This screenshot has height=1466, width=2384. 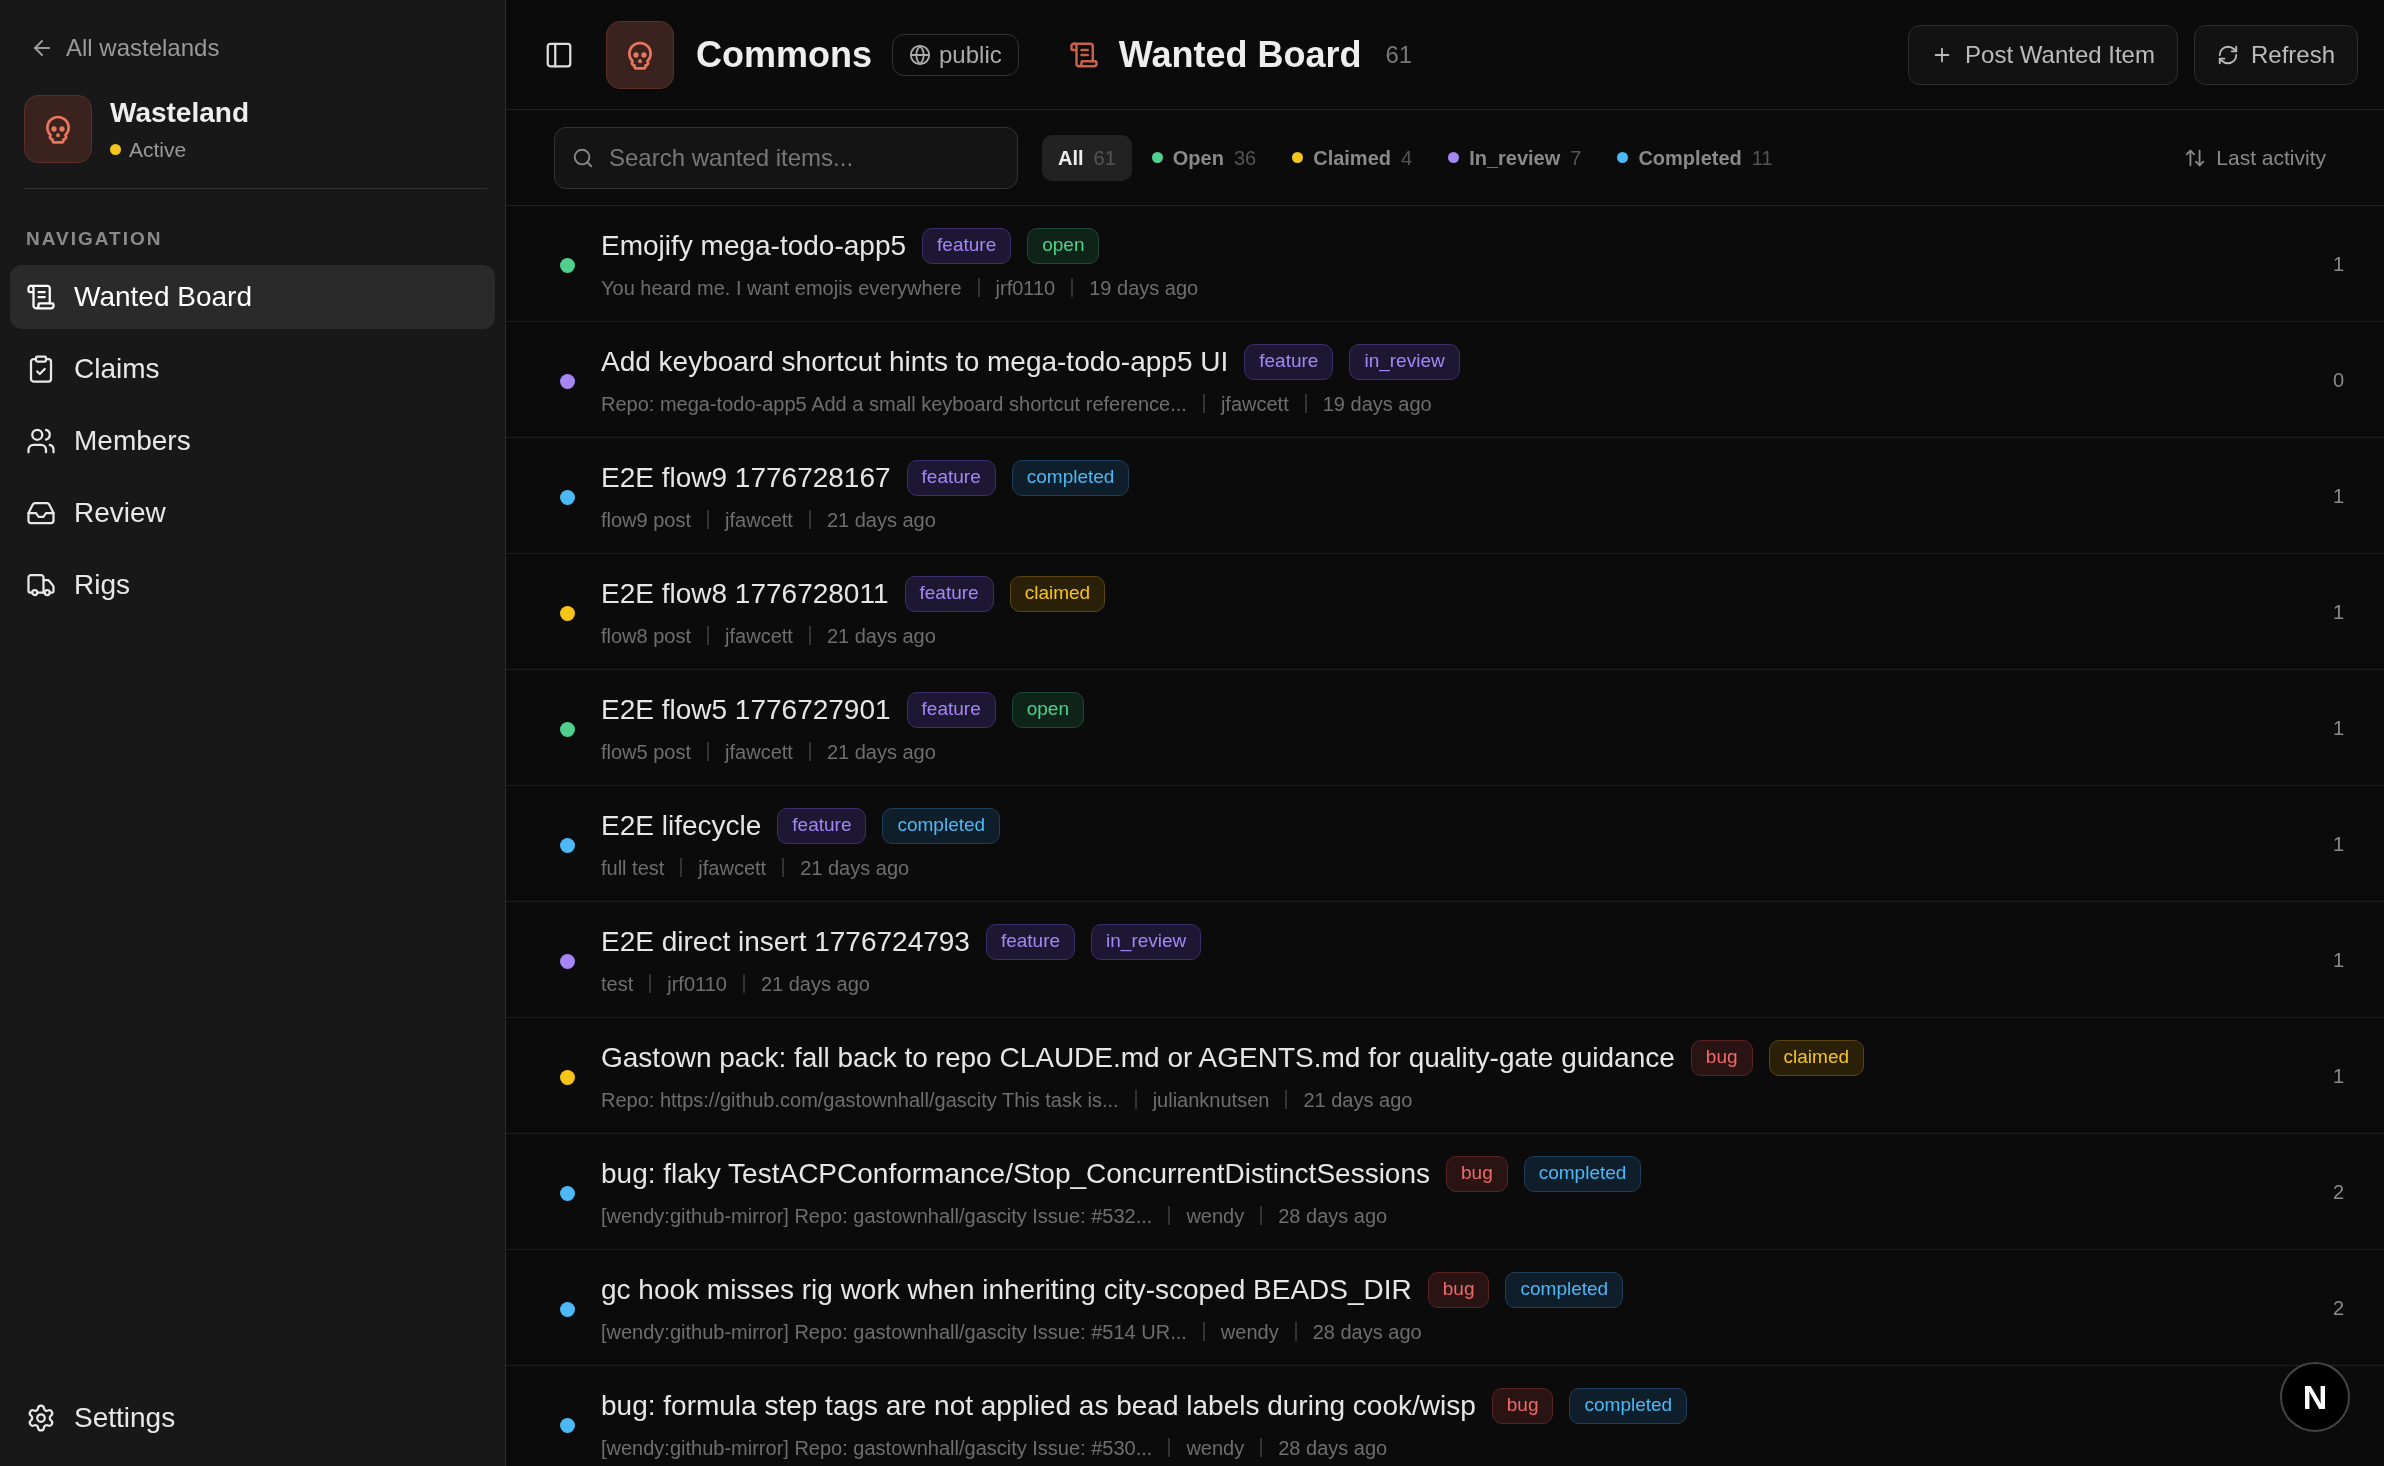 What do you see at coordinates (1204, 157) in the screenshot?
I see `filter-tab: Open 36` at bounding box center [1204, 157].